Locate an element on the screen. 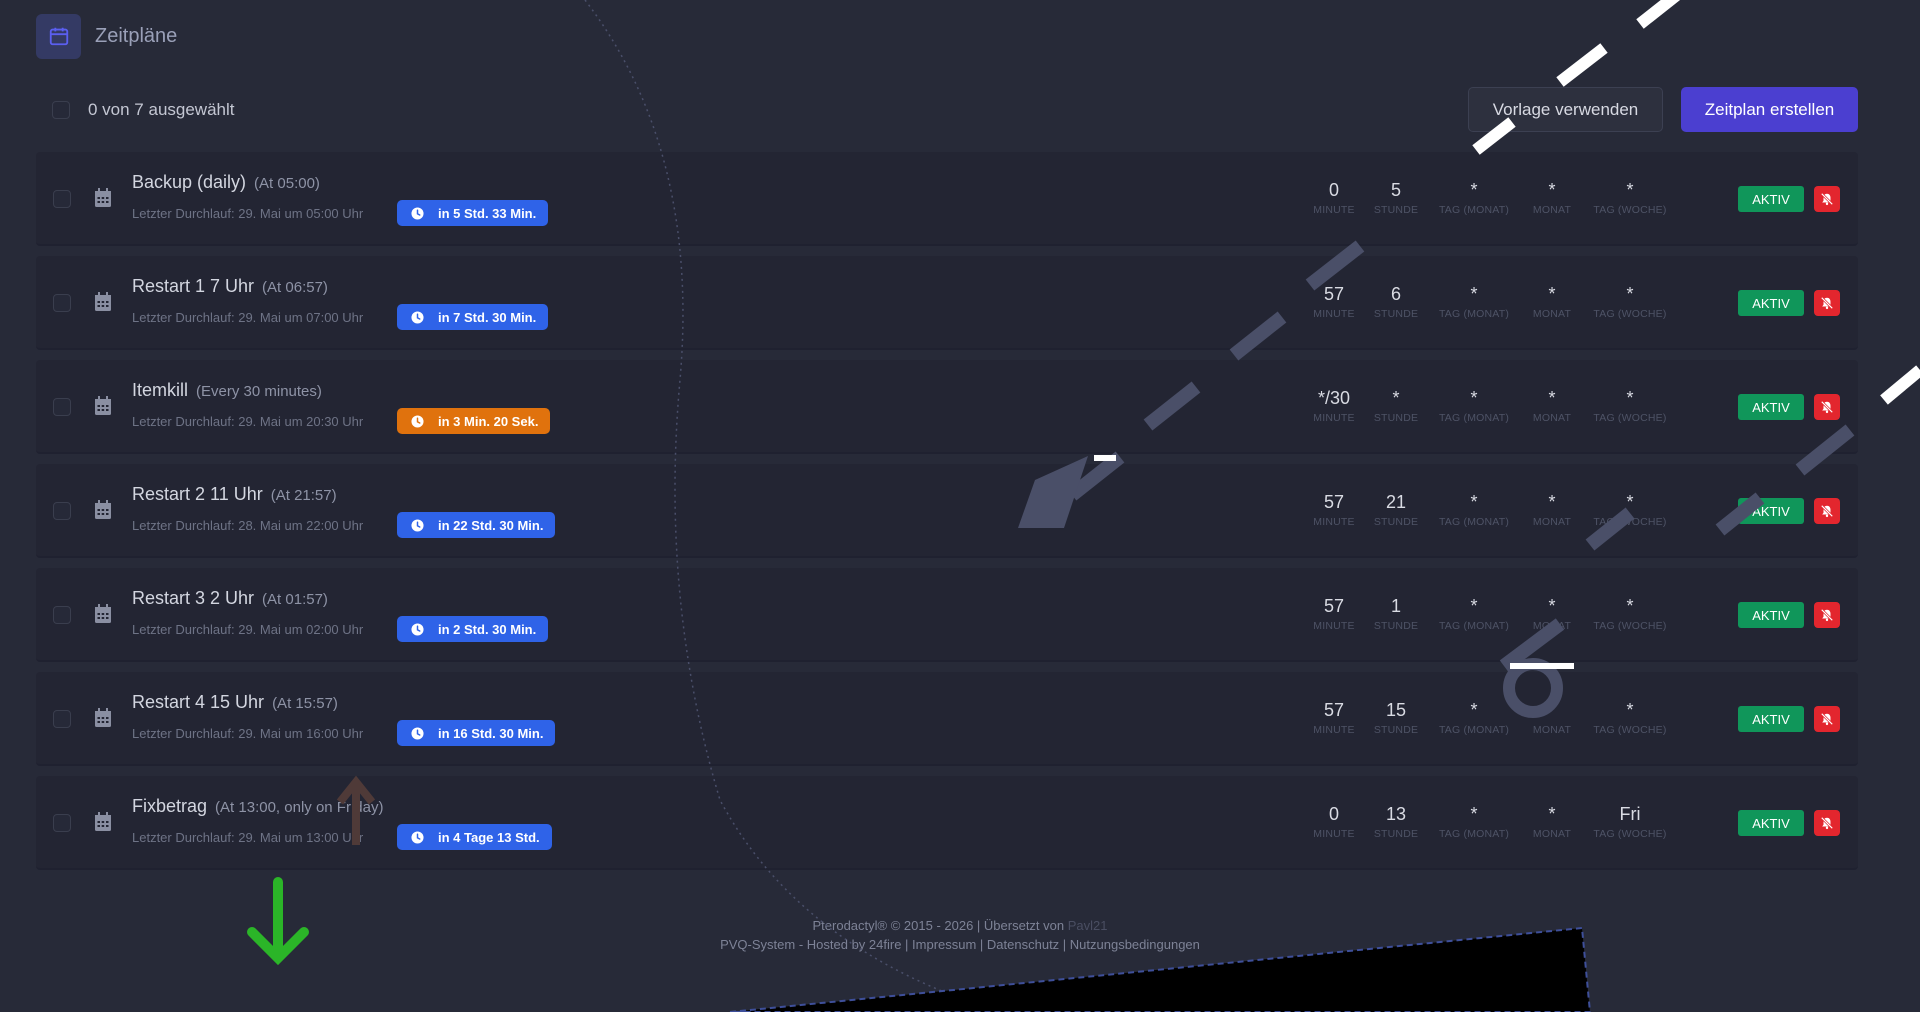 This screenshot has width=1920, height=1012. page-header: Zeitpläne is located at coordinates (106, 36).